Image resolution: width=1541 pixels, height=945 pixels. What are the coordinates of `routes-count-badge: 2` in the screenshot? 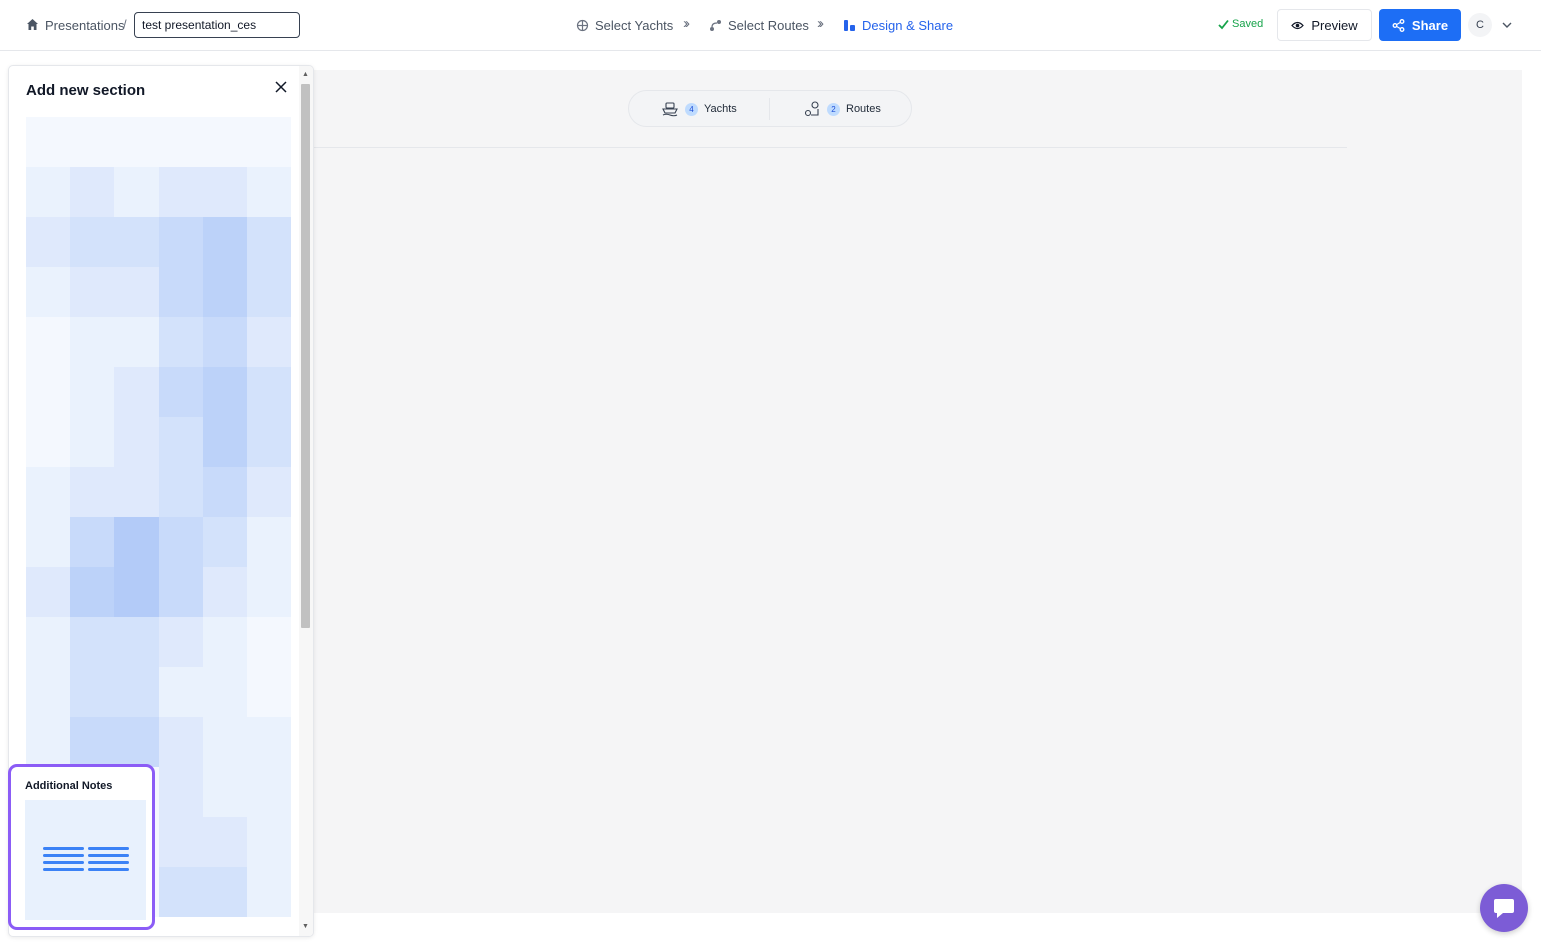 It's located at (833, 109).